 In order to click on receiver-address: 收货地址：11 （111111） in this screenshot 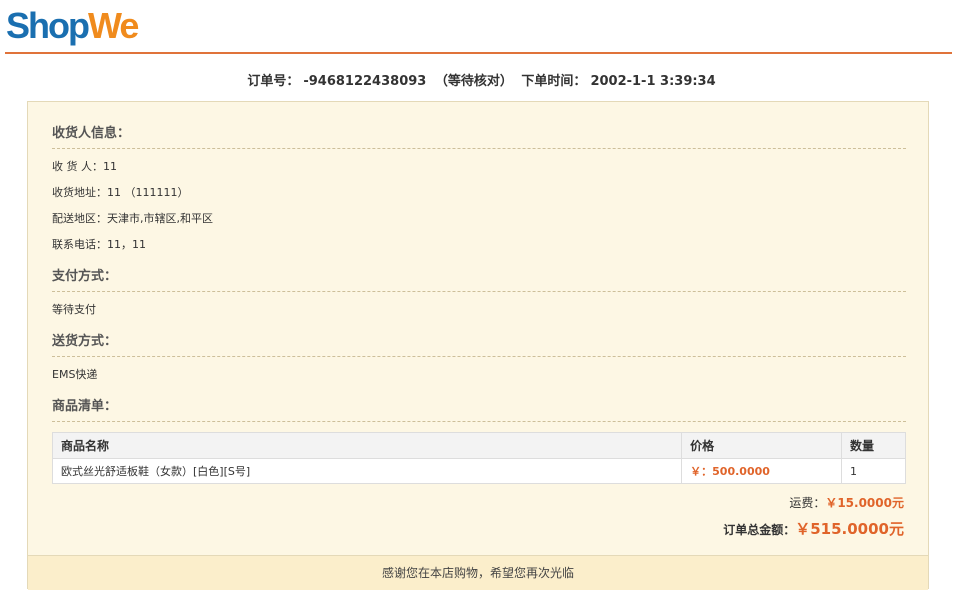, I will do `click(120, 192)`.